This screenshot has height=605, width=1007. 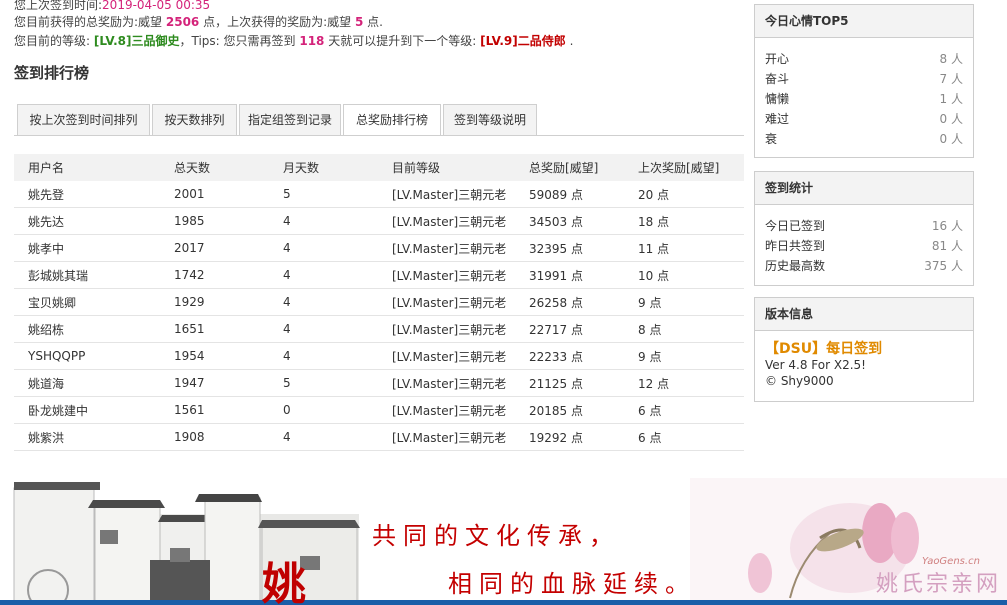 What do you see at coordinates (864, 59) in the screenshot?
I see `mood-item: 开心 8 人` at bounding box center [864, 59].